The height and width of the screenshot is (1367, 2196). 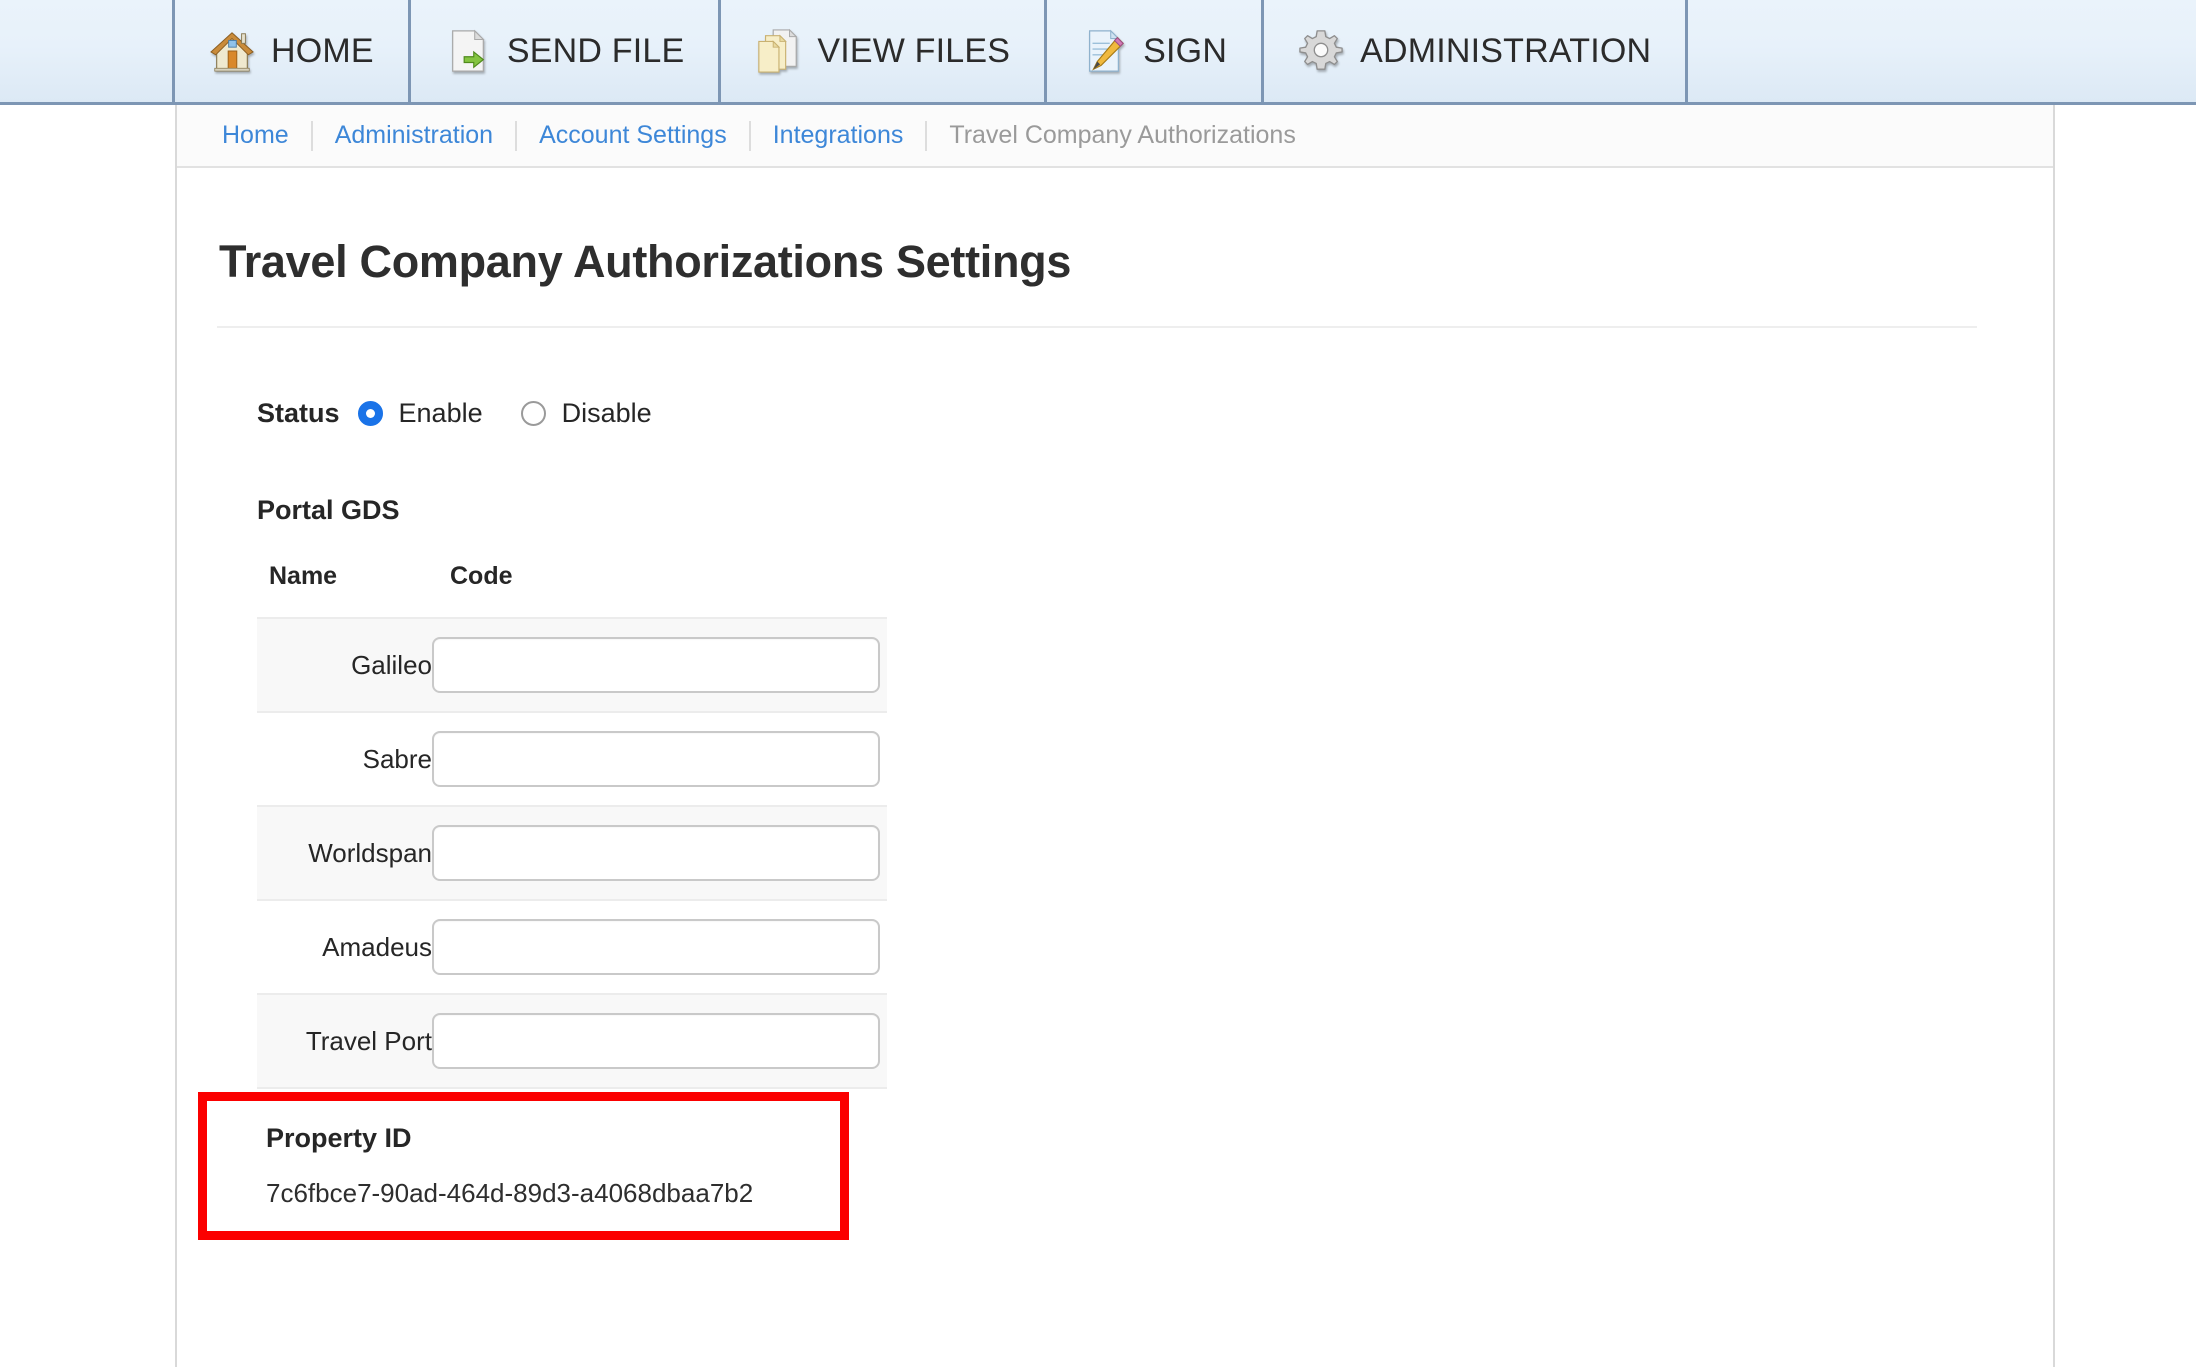 I want to click on column-header-code: Code, so click(x=481, y=576).